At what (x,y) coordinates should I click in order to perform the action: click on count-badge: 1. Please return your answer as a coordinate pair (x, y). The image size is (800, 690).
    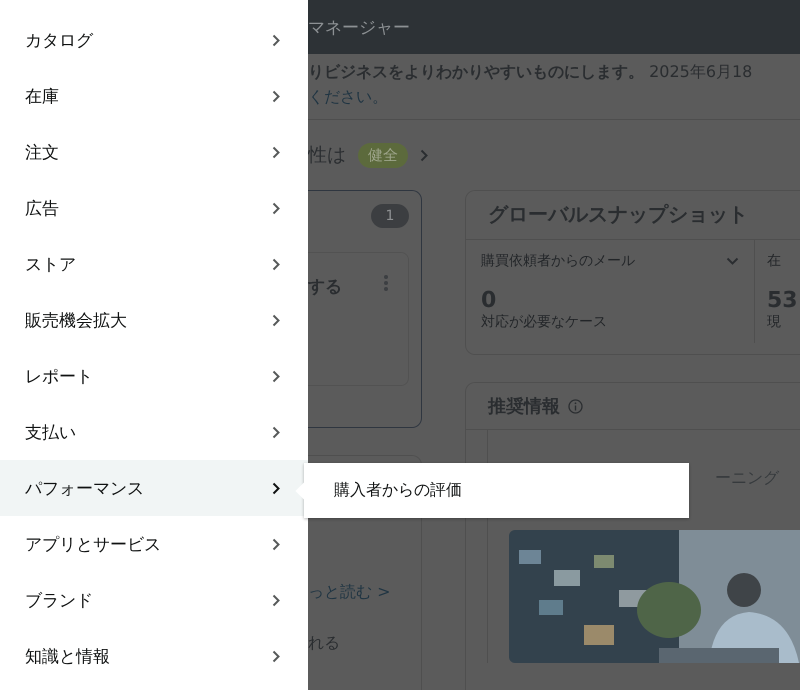
    Looking at the image, I should click on (390, 216).